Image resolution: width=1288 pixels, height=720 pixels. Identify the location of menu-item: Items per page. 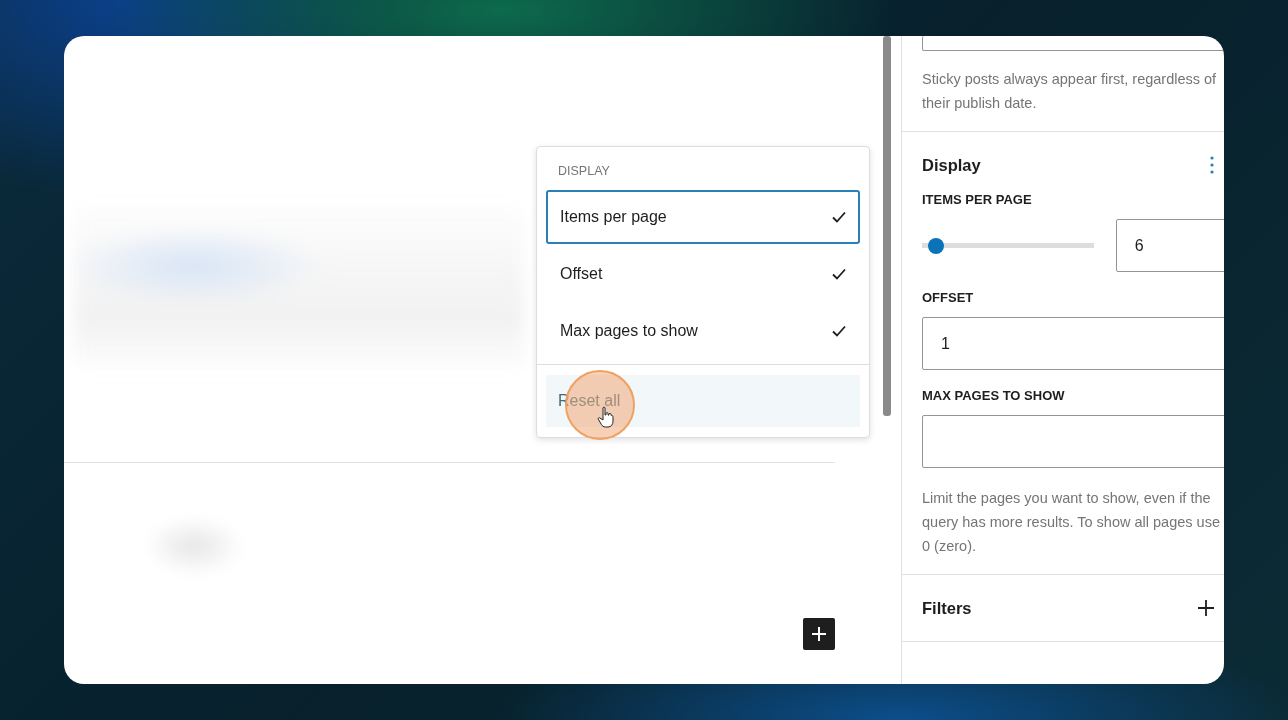
(703, 217).